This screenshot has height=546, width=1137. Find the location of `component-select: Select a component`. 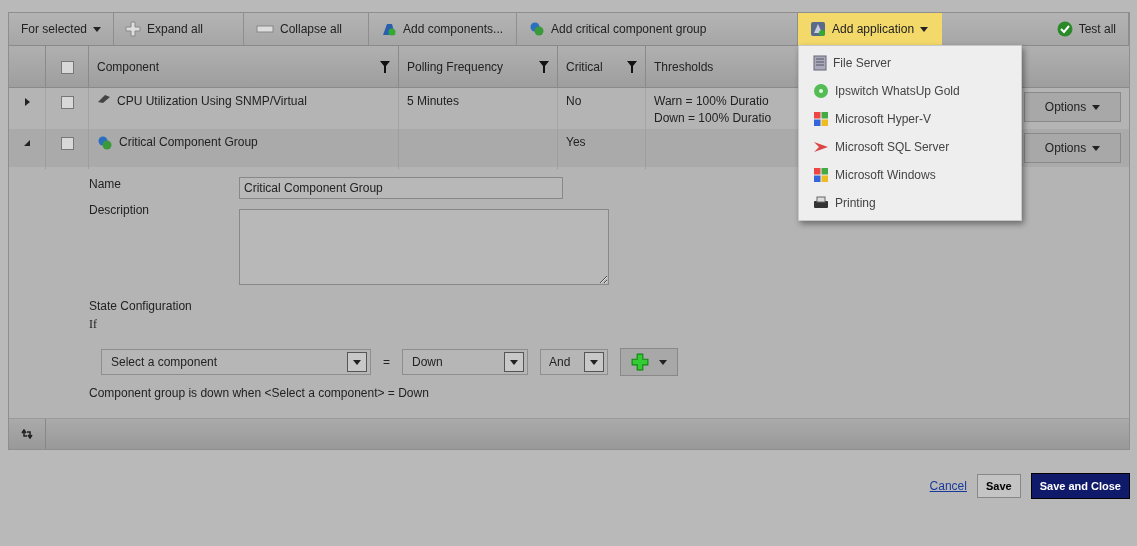

component-select: Select a component is located at coordinates (236, 362).